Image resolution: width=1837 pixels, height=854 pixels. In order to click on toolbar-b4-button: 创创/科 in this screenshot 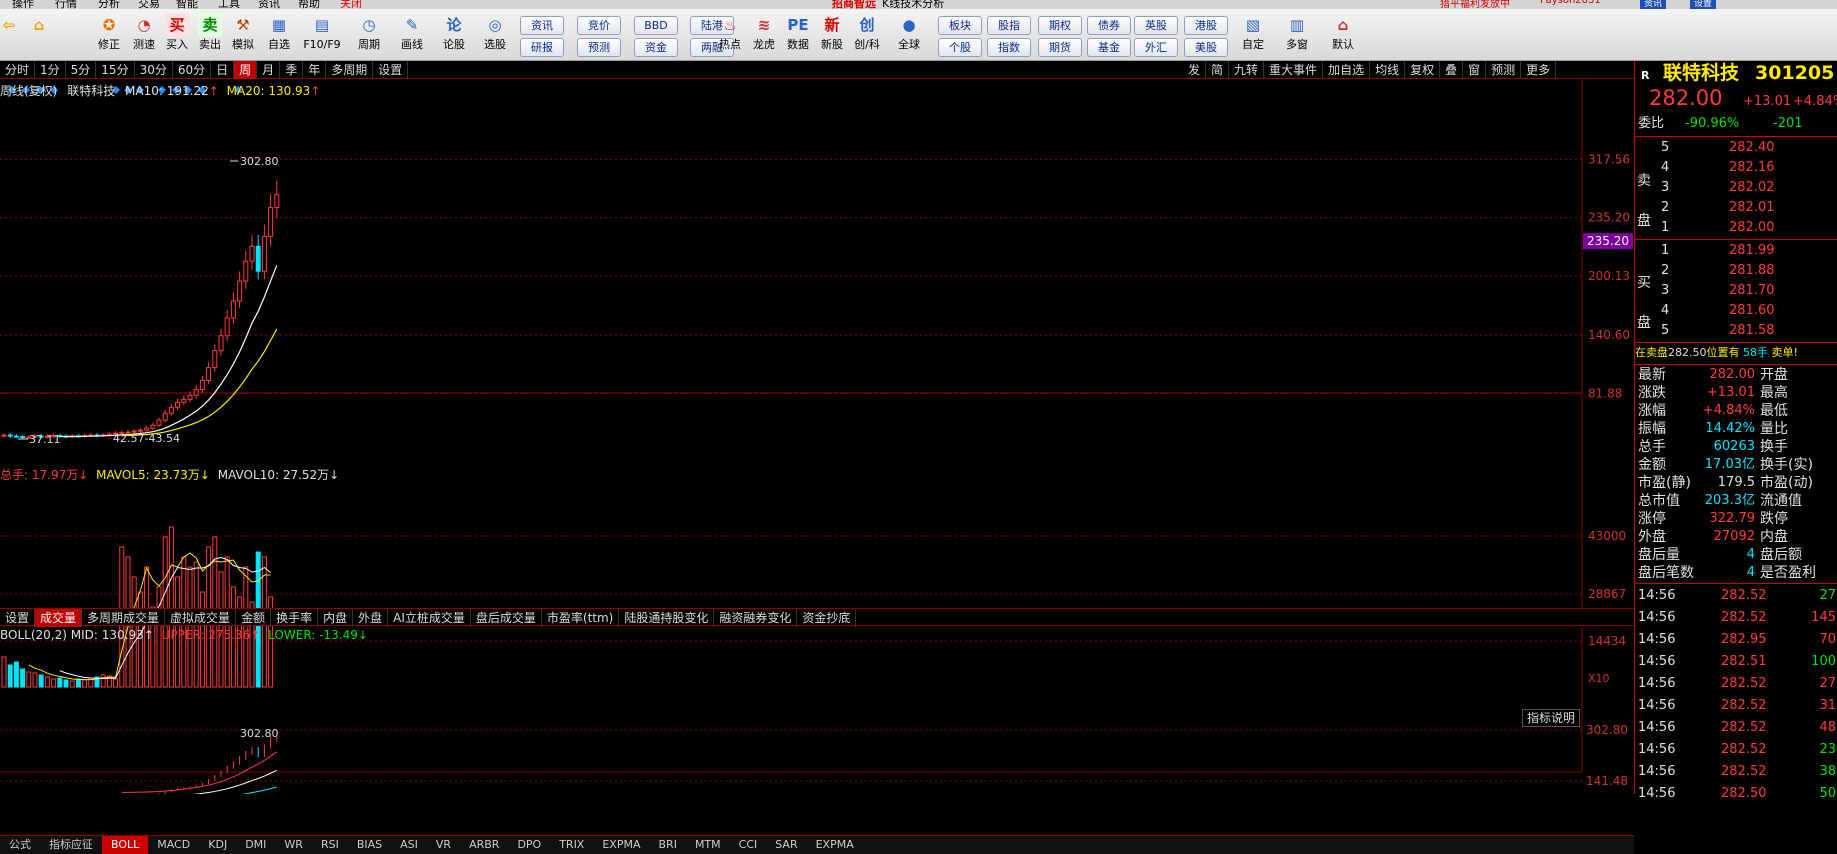, I will do `click(867, 35)`.